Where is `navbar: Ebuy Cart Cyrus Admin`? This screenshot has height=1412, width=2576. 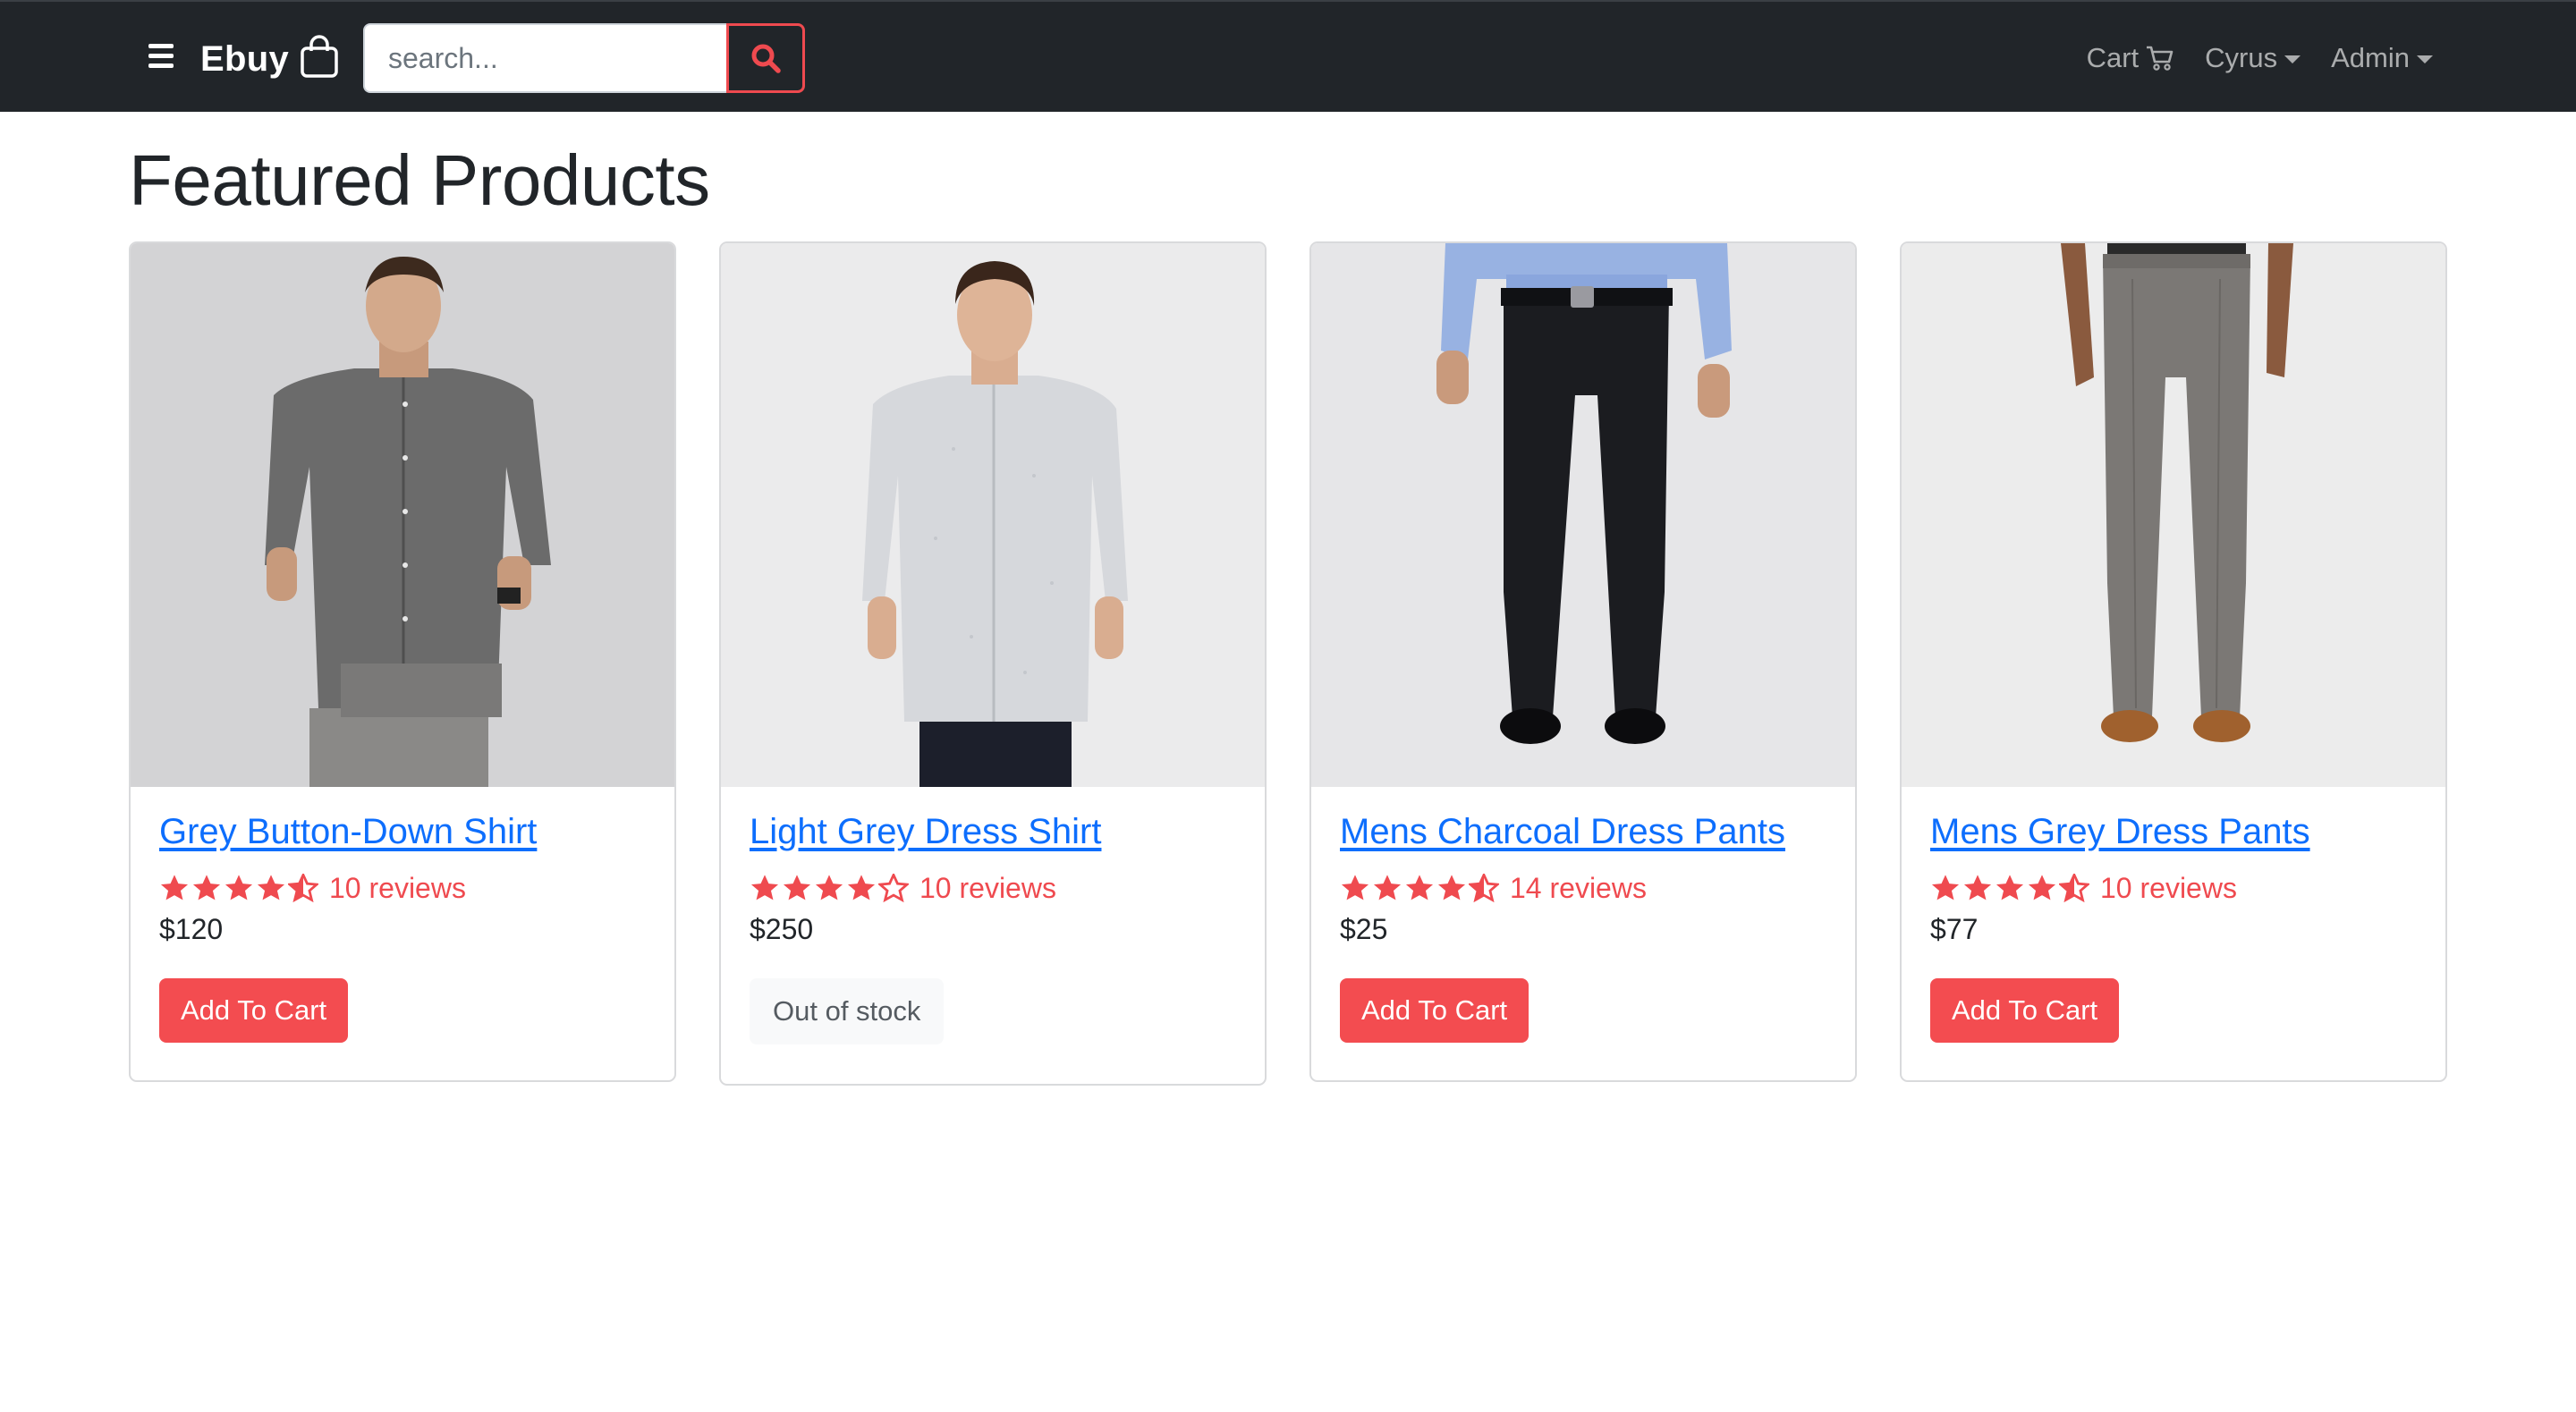
navbar: Ebuy Cart Cyrus Admin is located at coordinates (1288, 56).